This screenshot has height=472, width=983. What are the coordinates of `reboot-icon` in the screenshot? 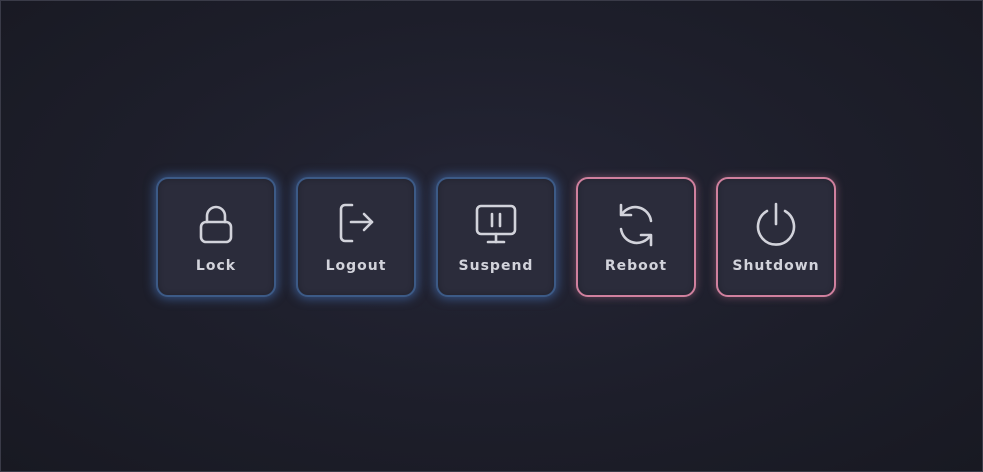 It's located at (636, 225).